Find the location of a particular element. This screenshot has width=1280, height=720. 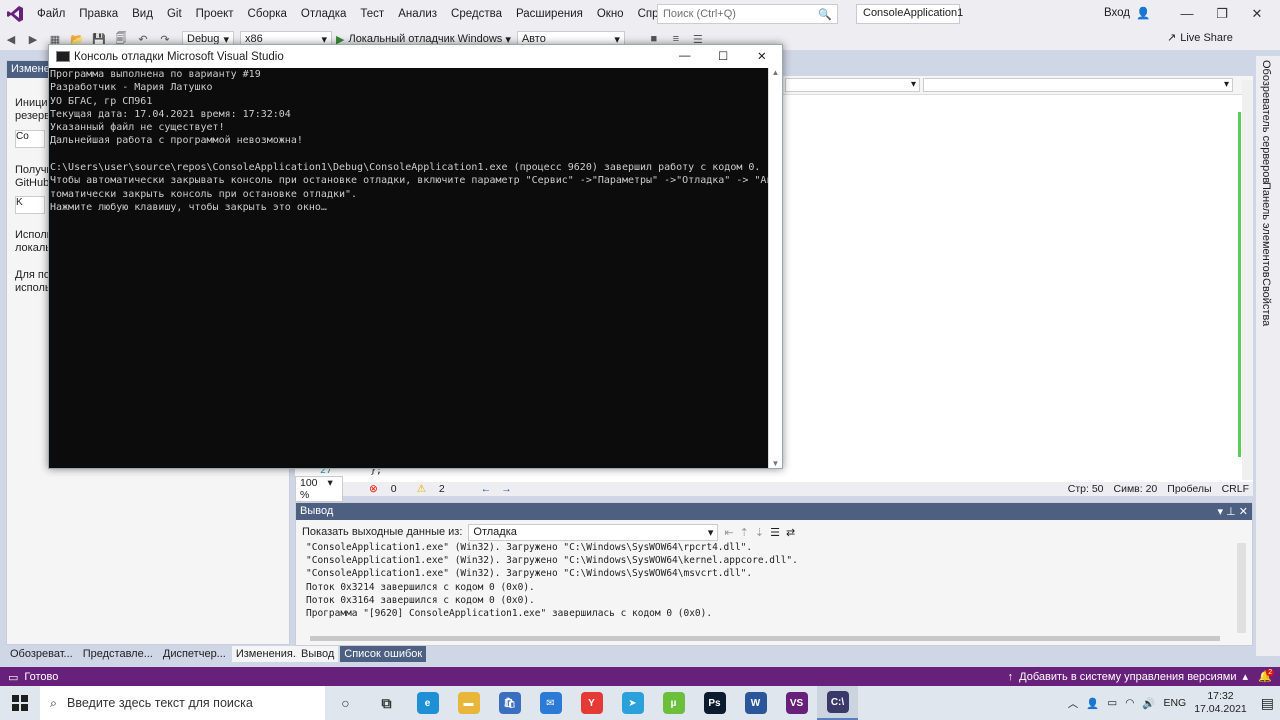

taskbar-apps: ○ ⧉ e ▬ 🛍 ✉ Y ➤ µ Ps W VS C:\ is located at coordinates (591, 703).